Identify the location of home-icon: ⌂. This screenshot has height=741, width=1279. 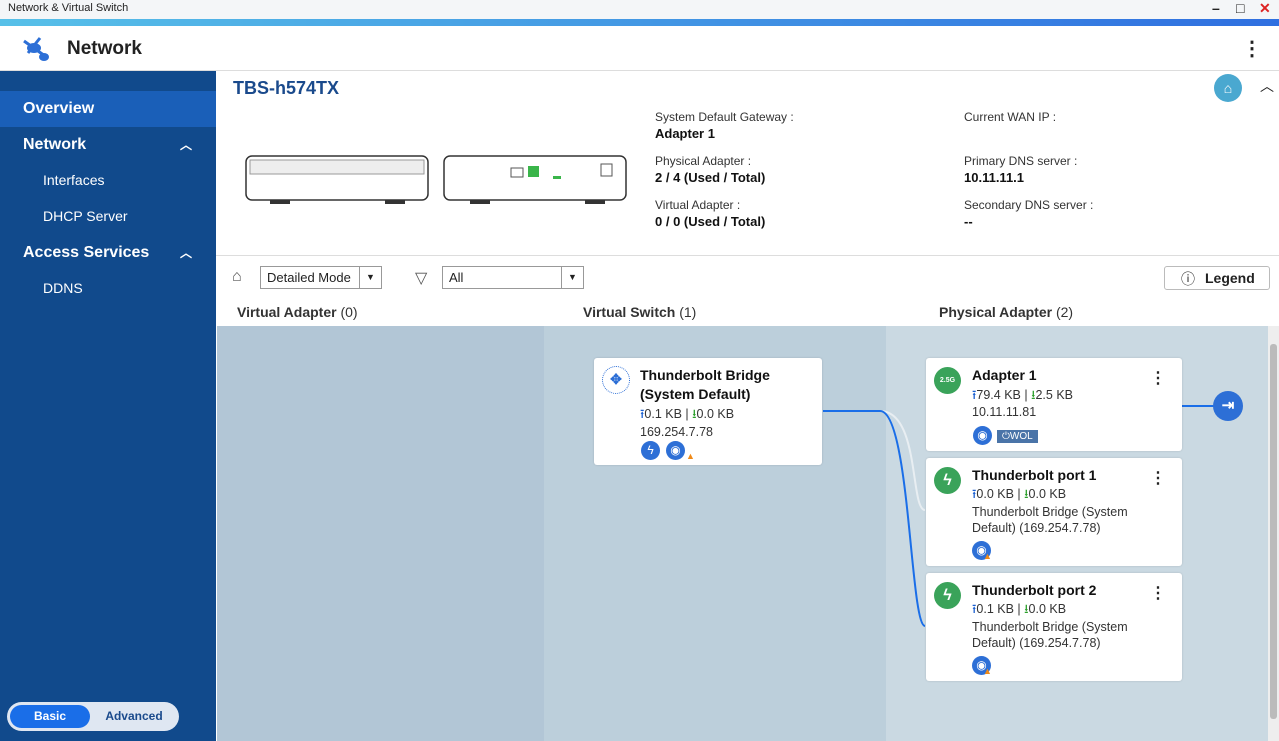
(1228, 88).